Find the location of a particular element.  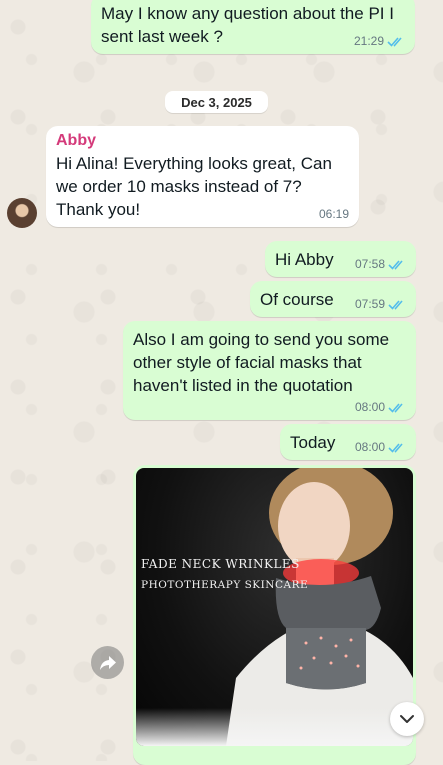

message-time: 21:29 is located at coordinates (368, 41).